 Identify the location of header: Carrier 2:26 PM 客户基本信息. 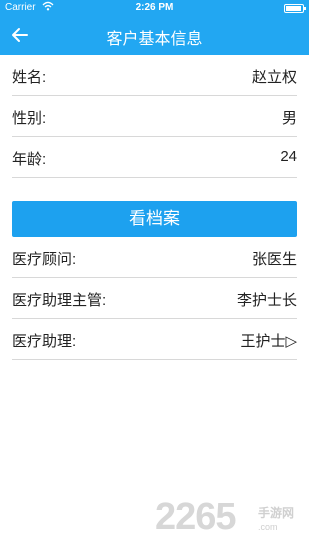
(154, 27).